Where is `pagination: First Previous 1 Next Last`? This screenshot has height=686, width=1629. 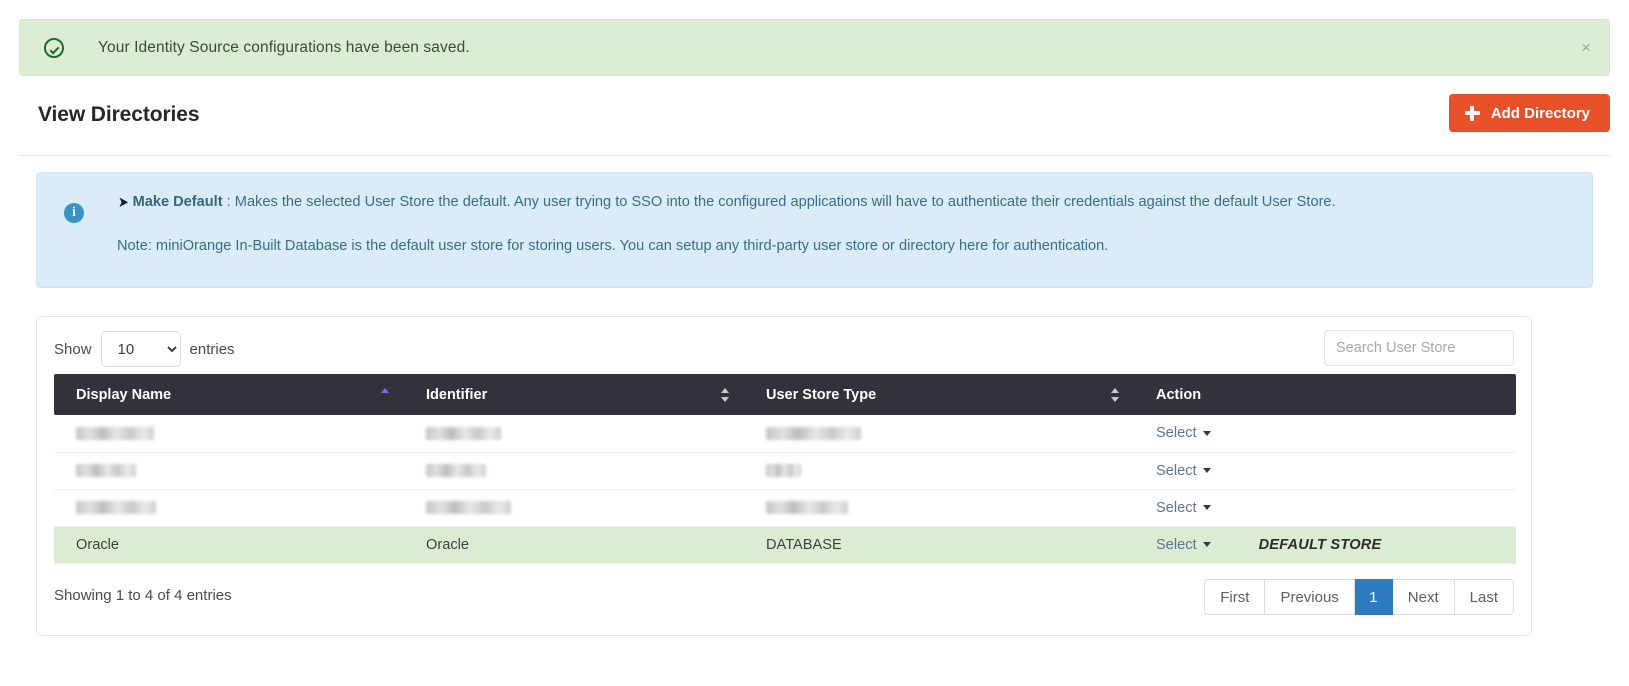 pagination: First Previous 1 Next Last is located at coordinates (1359, 597).